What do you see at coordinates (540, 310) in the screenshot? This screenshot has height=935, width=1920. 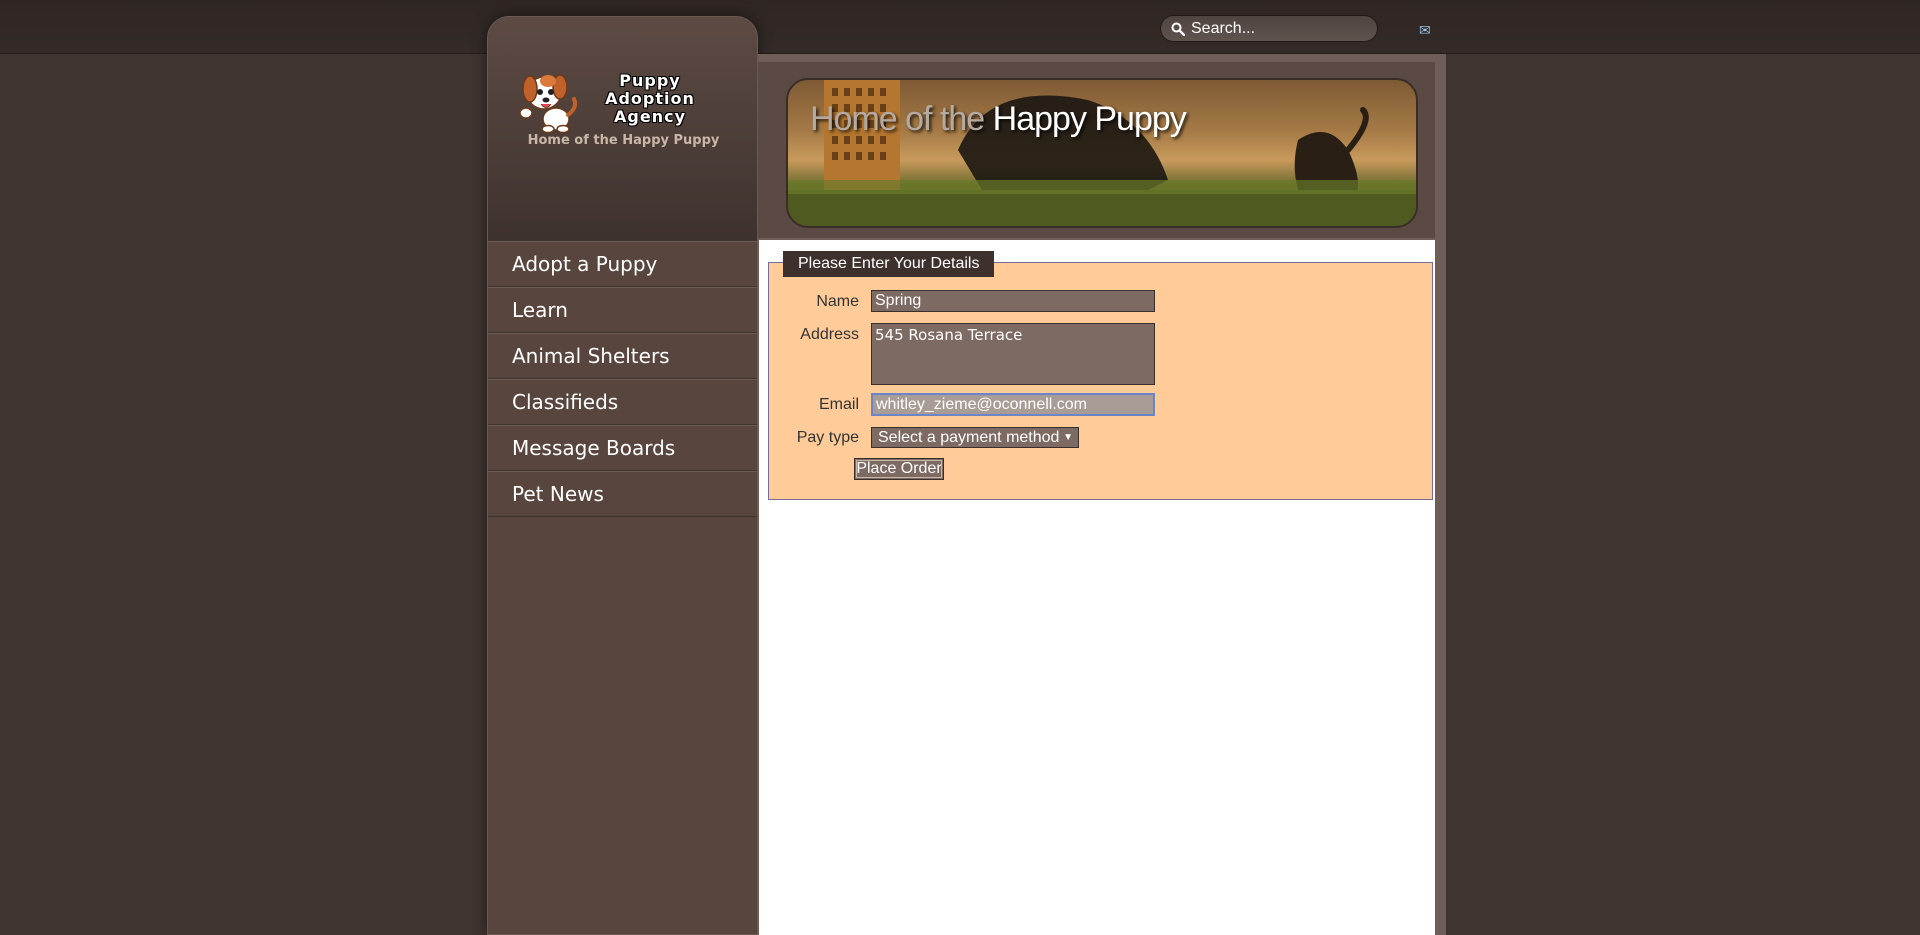 I see `nav-item-label: Learn` at bounding box center [540, 310].